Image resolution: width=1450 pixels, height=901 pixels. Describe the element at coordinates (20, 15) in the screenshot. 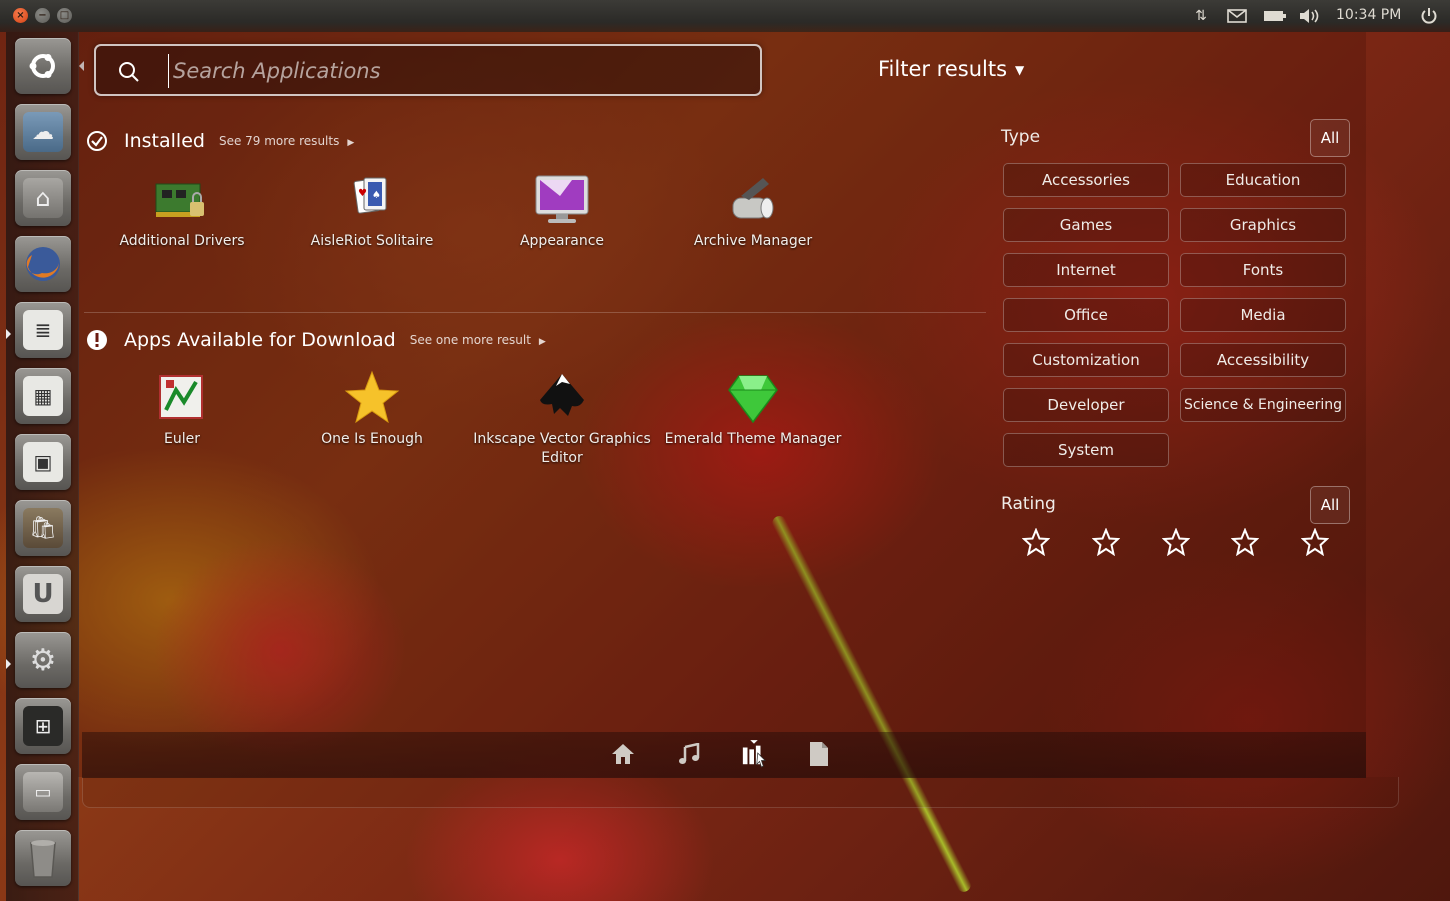

I see `close-window-button: ×` at that location.